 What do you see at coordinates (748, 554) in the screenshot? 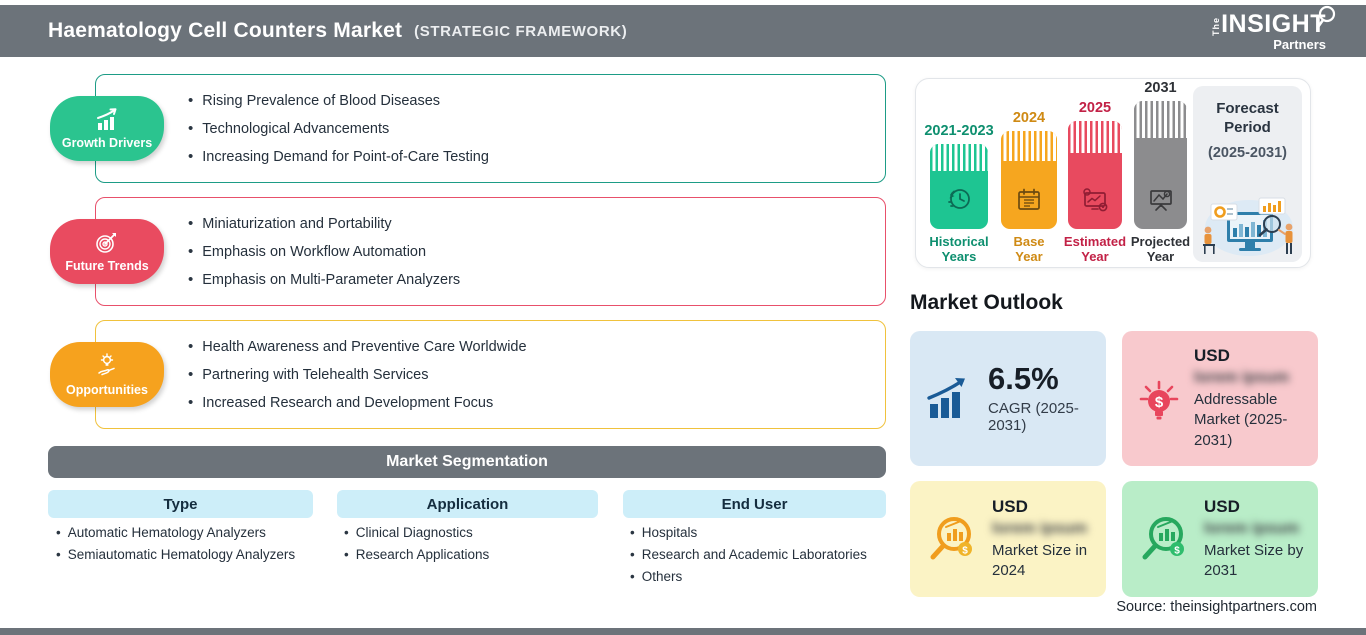
I see `list-item: Research and Academic Laboratories` at bounding box center [748, 554].